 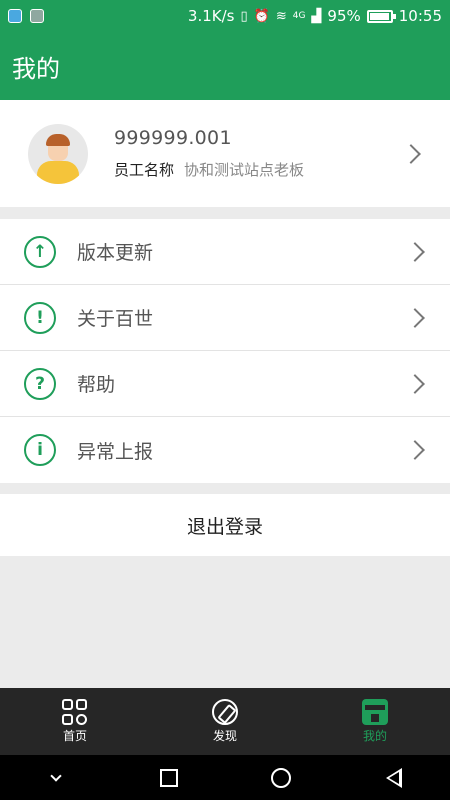 I want to click on back-button, so click(x=394, y=778).